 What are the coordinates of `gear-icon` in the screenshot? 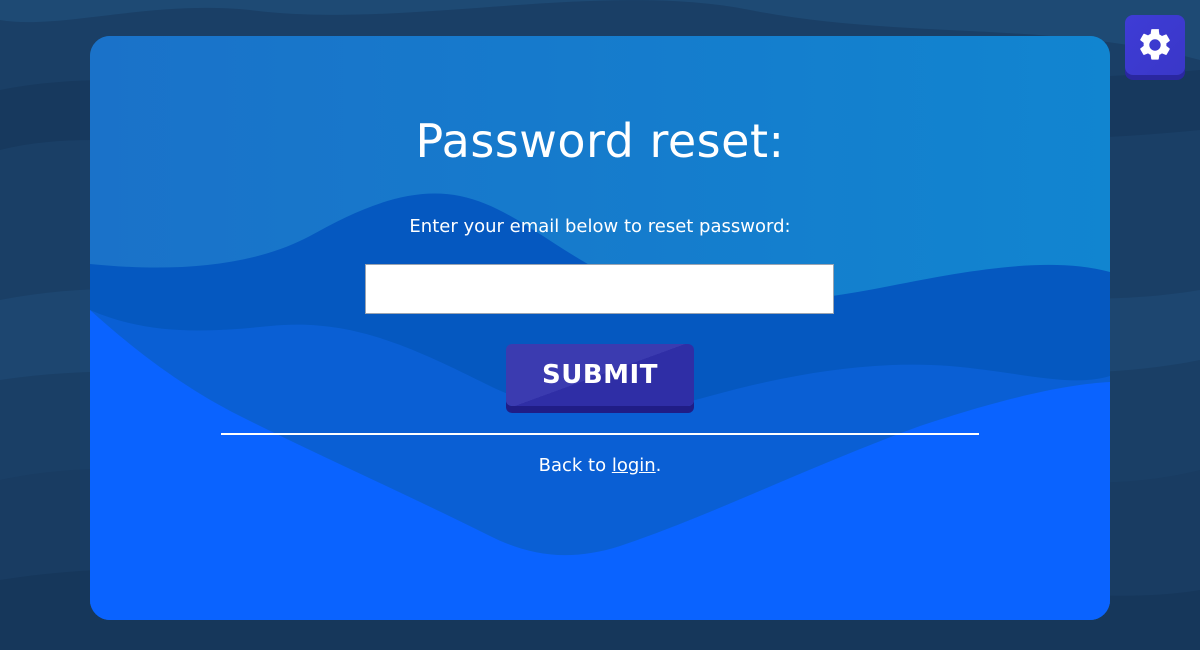 It's located at (1155, 44).